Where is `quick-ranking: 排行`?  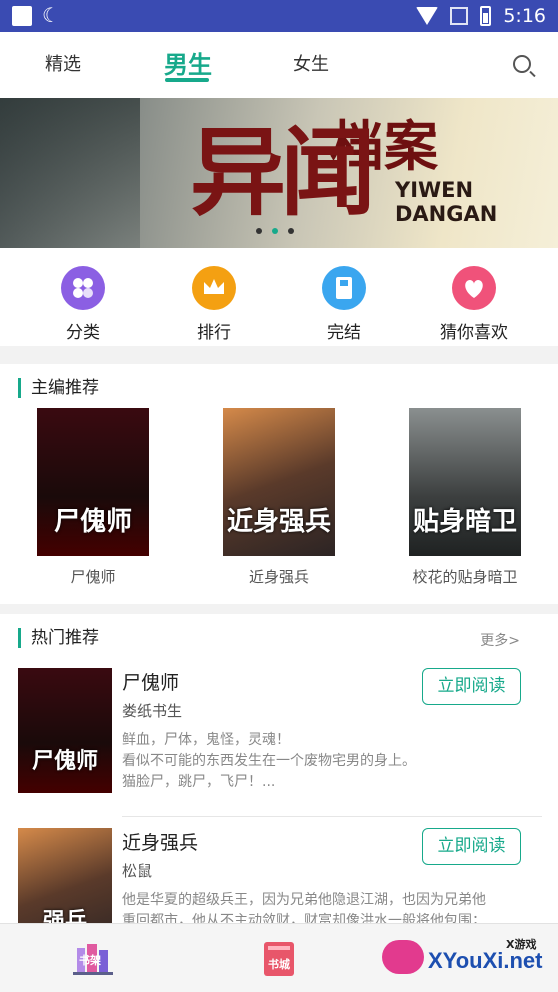 quick-ranking: 排行 is located at coordinates (214, 304).